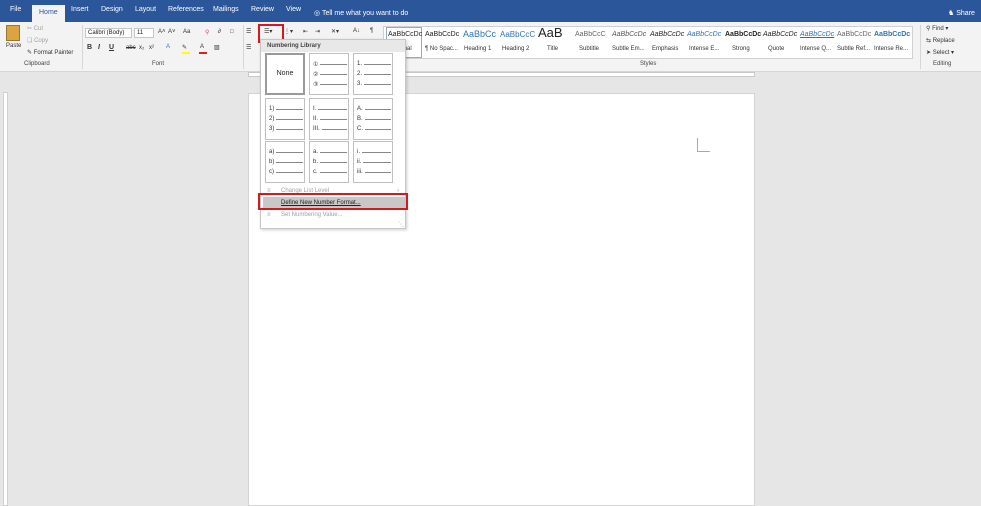  What do you see at coordinates (329, 119) in the screenshot?
I see `numbering-format-upper-roman: I. II. III.` at bounding box center [329, 119].